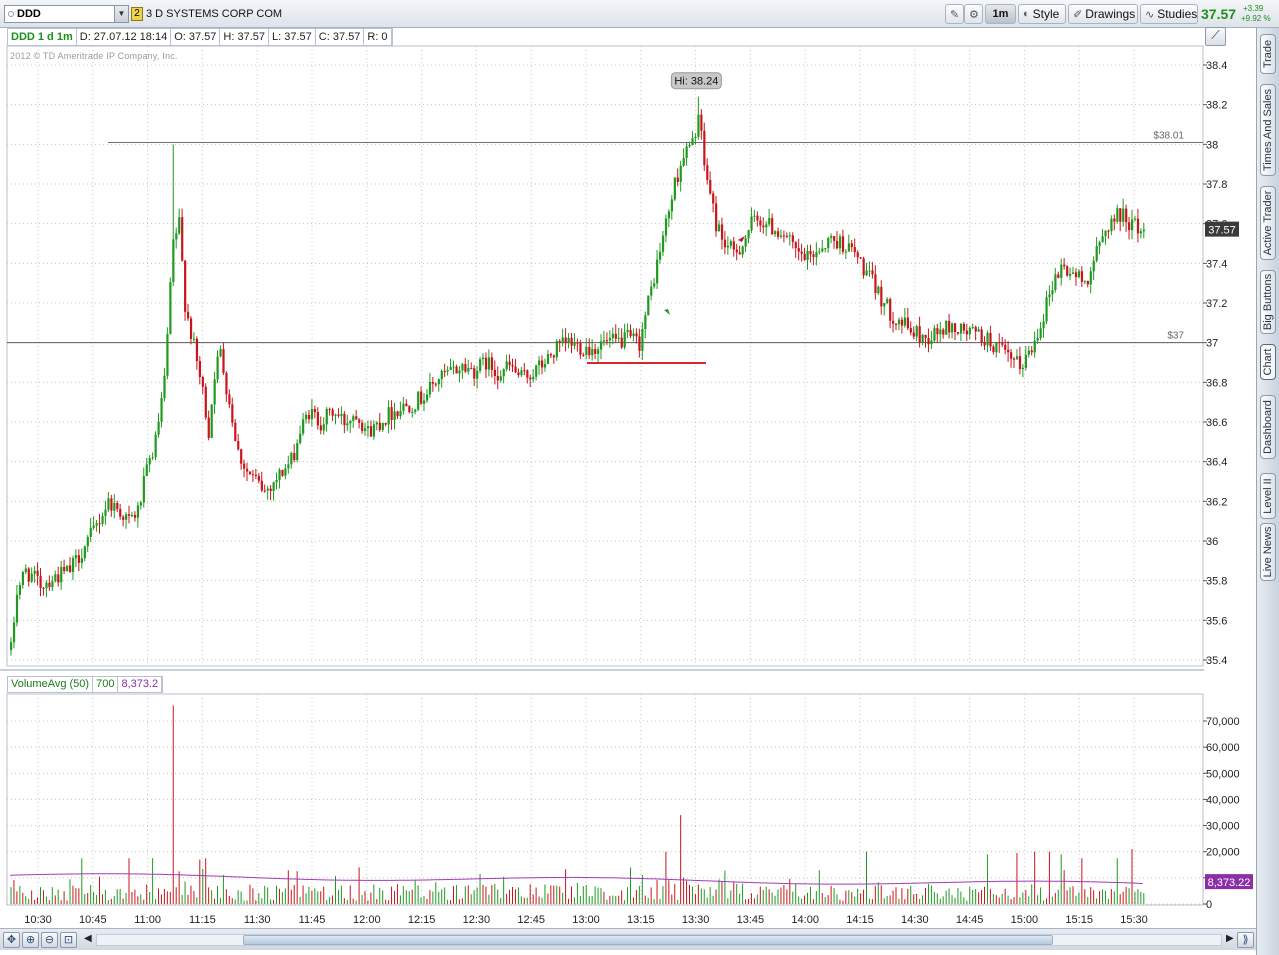 The width and height of the screenshot is (1279, 955). I want to click on reset-zoom-button: ⊡, so click(68, 940).